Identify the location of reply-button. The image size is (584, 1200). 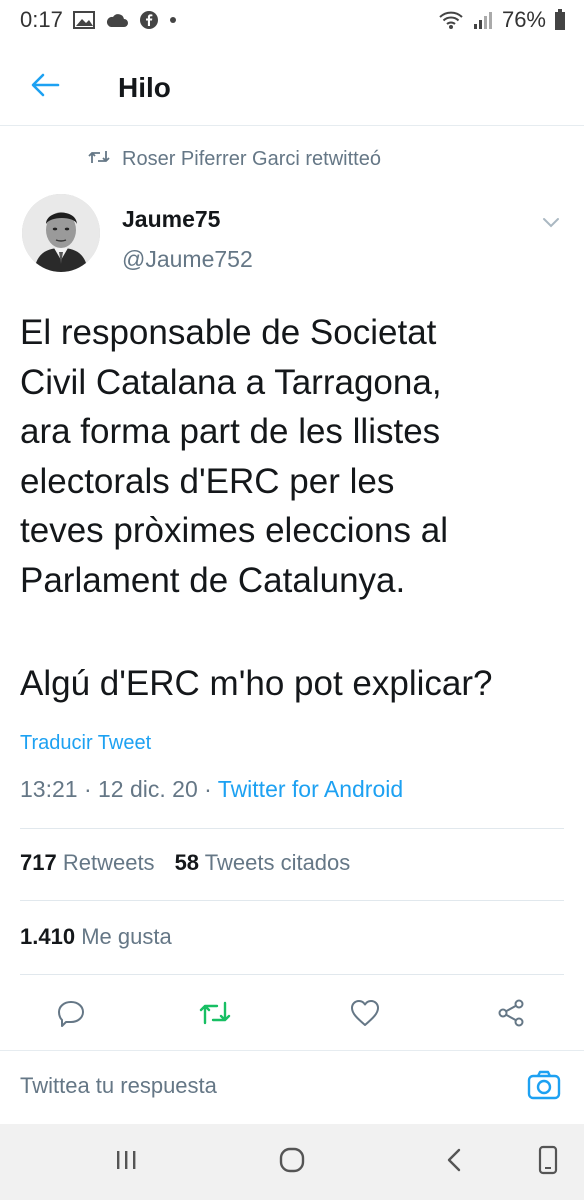
(71, 1015).